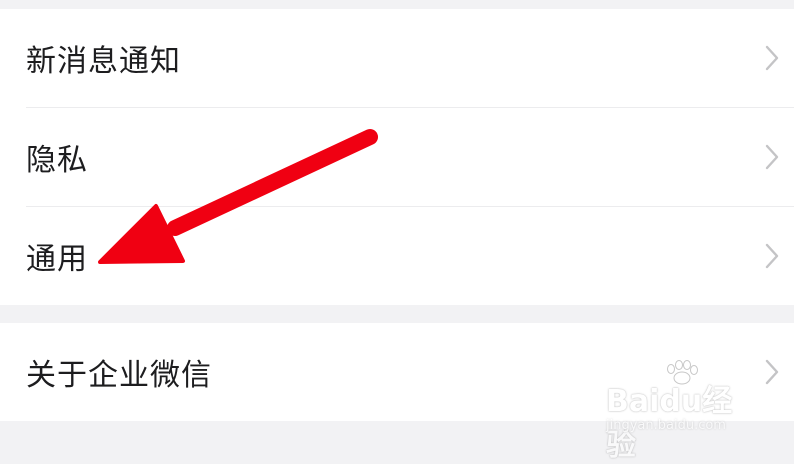 The image size is (794, 464). What do you see at coordinates (397, 314) in the screenshot?
I see `group-gap` at bounding box center [397, 314].